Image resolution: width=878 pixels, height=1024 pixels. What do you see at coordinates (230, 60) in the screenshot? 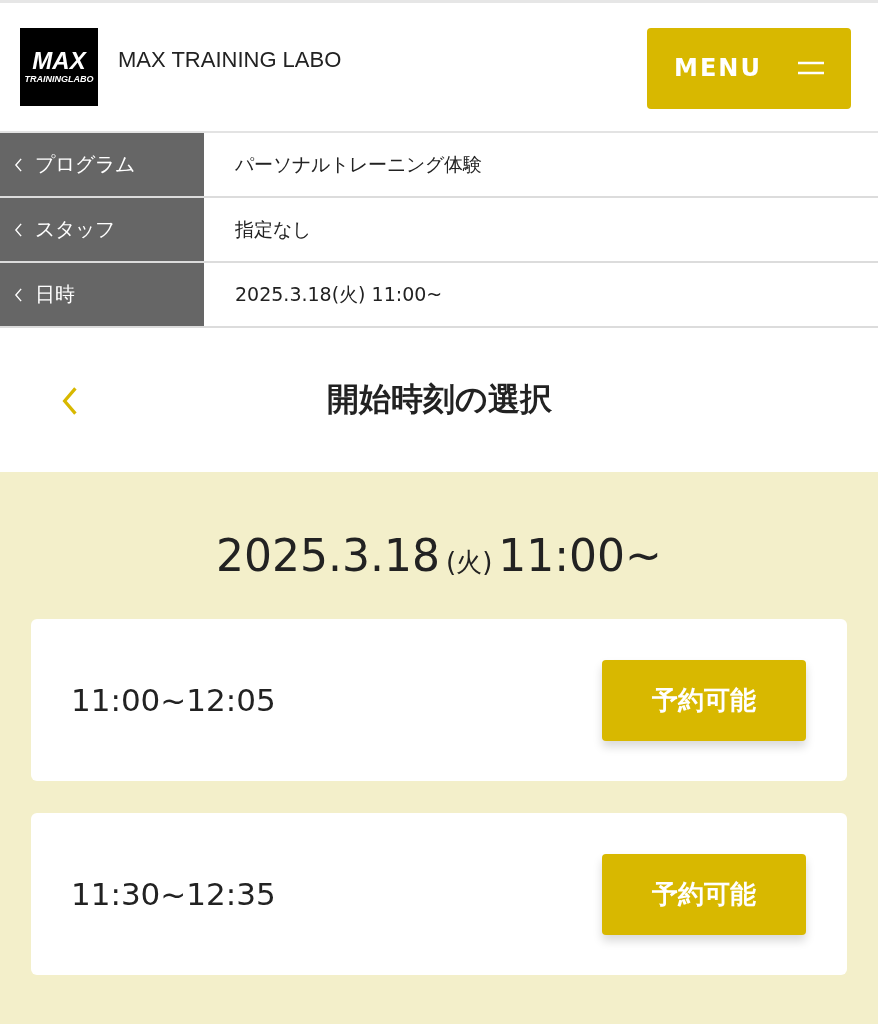
I see `site-name: MAX TRAINING LABO` at bounding box center [230, 60].